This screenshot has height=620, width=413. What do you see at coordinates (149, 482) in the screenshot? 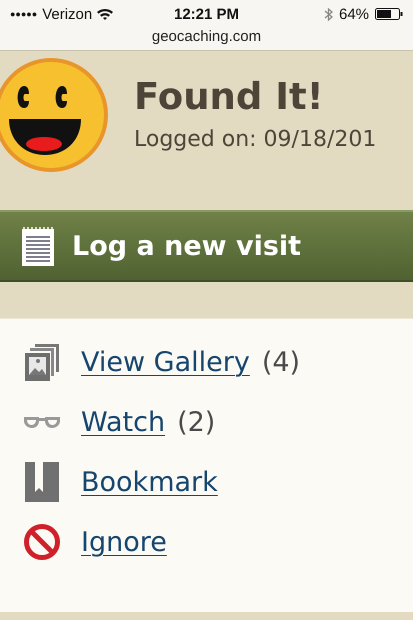
I see `action-link: Bookmark` at bounding box center [149, 482].